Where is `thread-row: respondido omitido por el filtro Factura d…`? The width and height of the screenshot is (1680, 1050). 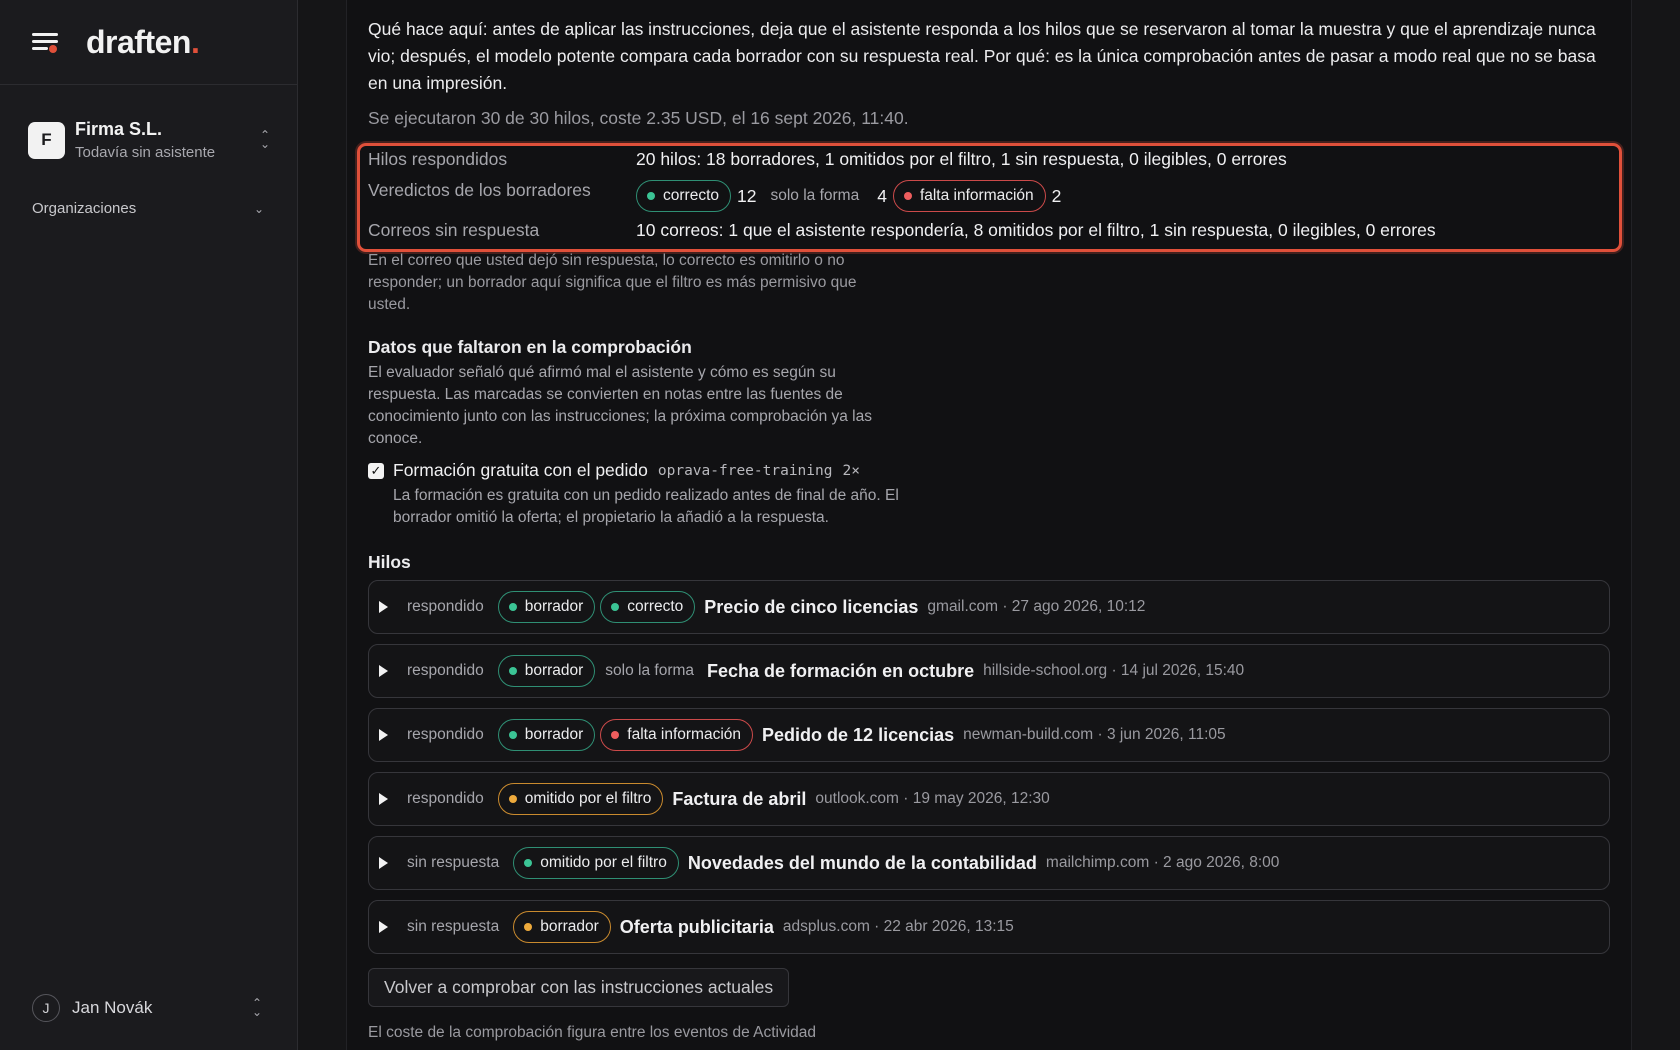
thread-row: respondido omitido por el filtro Factura d… is located at coordinates (989, 799).